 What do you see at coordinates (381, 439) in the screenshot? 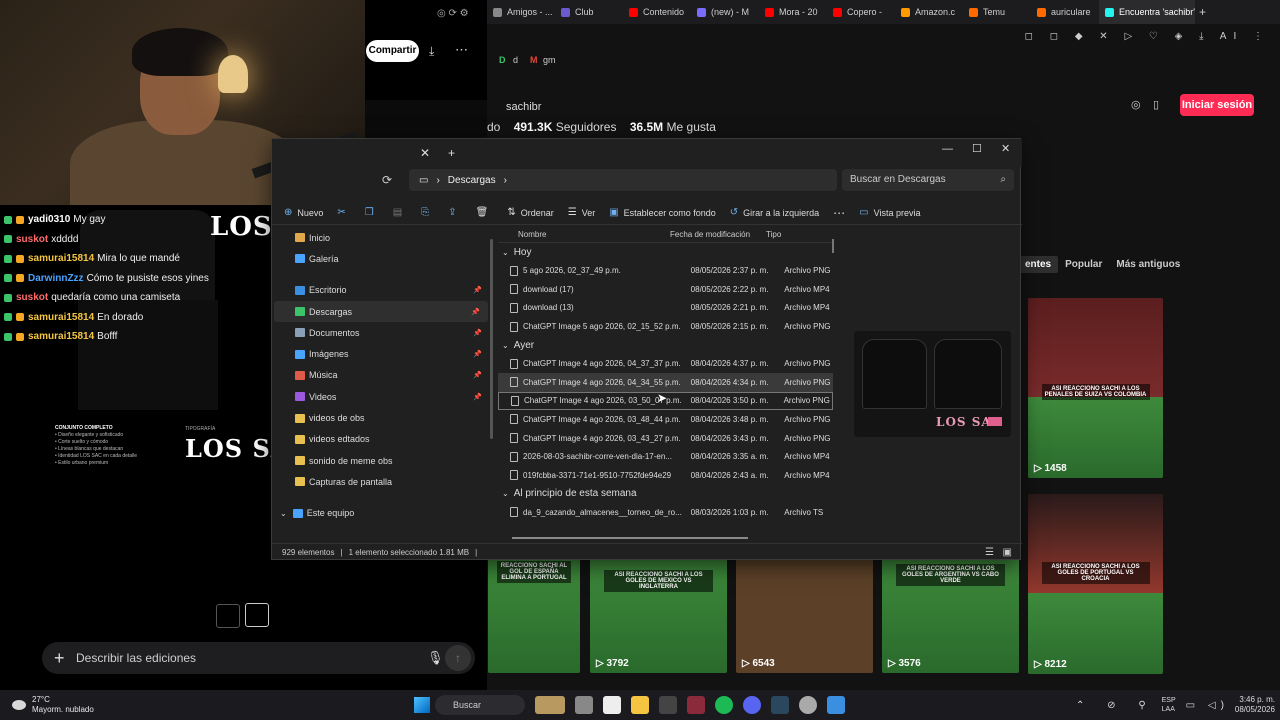
I see `nav-item-videos-editados: videos edtados` at bounding box center [381, 439].